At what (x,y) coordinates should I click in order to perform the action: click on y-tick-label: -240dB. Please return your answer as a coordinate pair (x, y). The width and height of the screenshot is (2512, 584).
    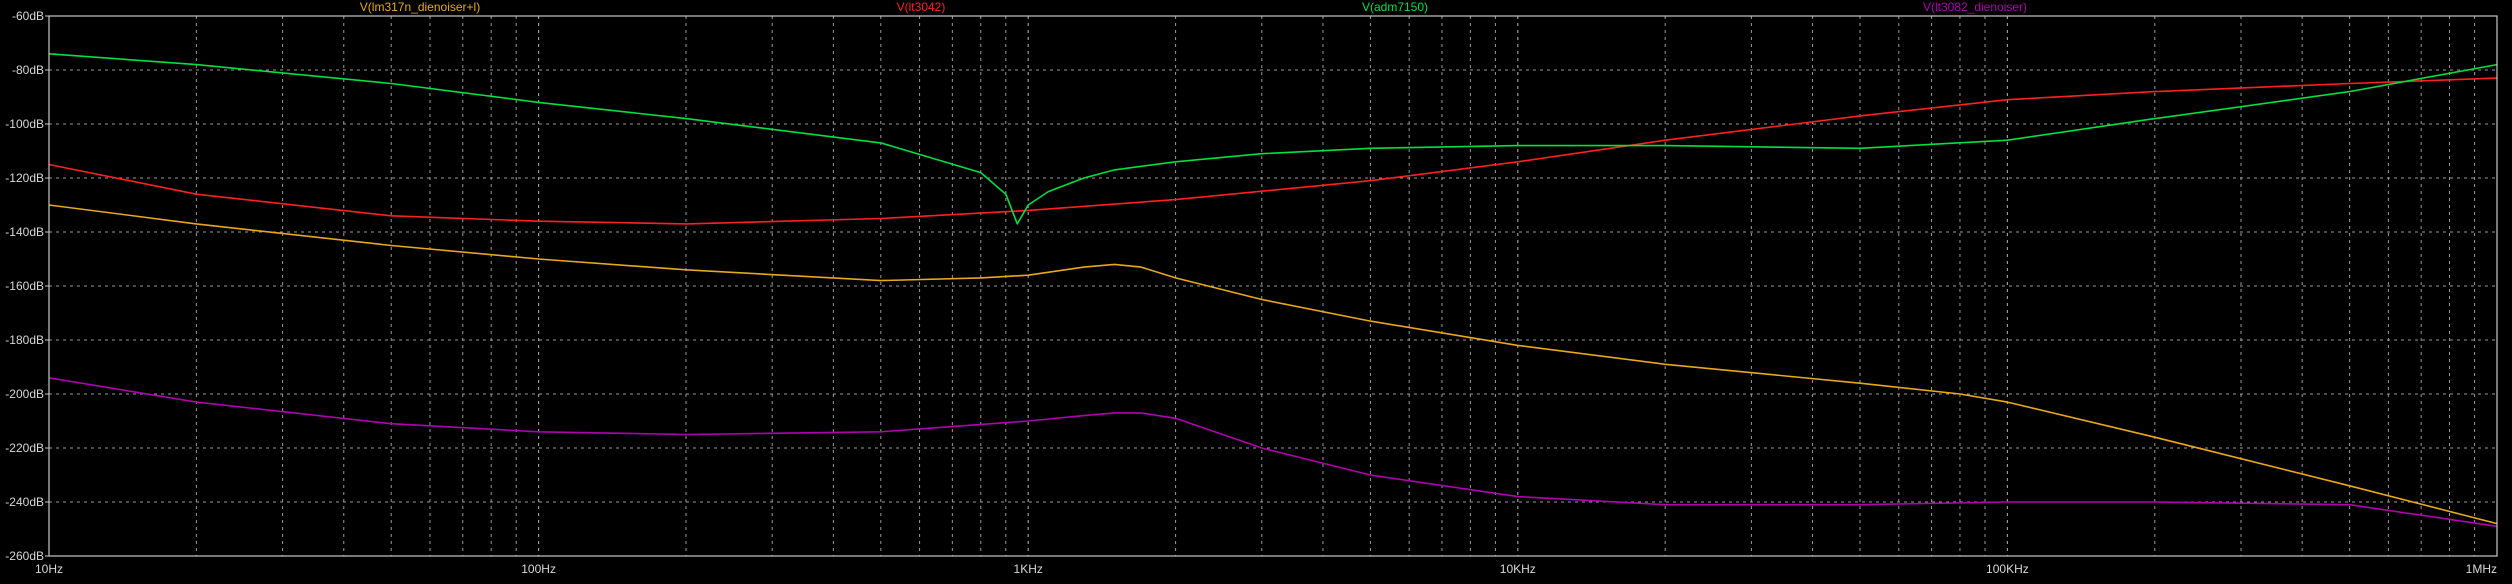
    Looking at the image, I should click on (24, 502).